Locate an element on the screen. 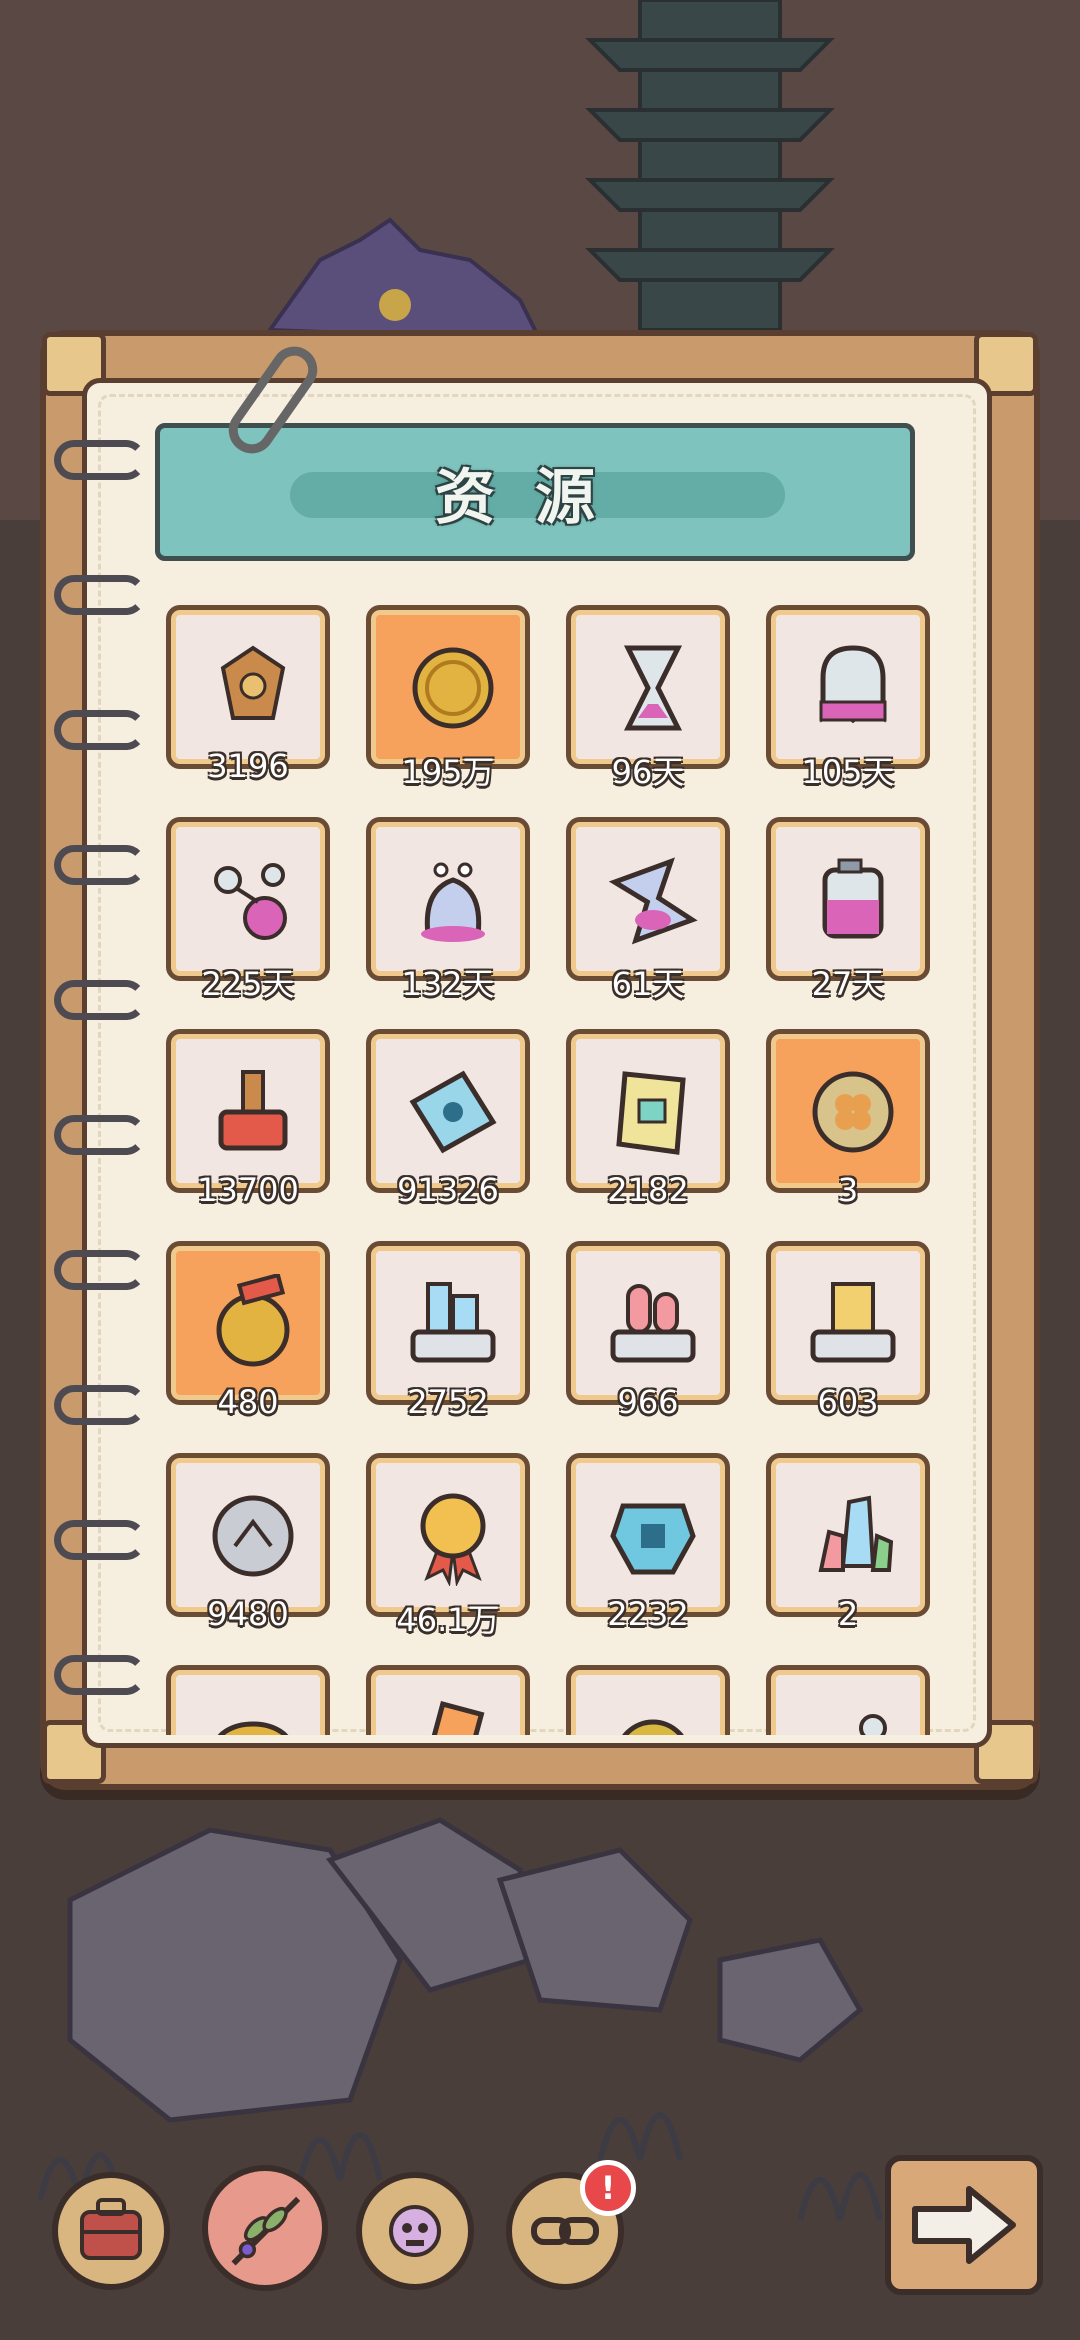 The height and width of the screenshot is (2340, 1080). resource-tile: 13700 is located at coordinates (248, 1119).